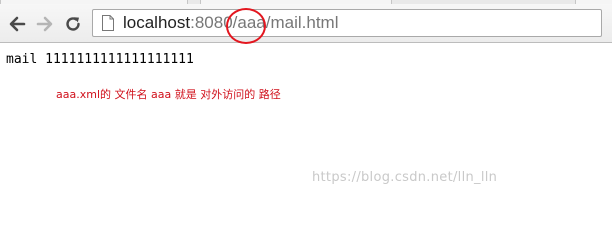 The image size is (612, 240). I want to click on forward-arrow-icon, so click(44, 24).